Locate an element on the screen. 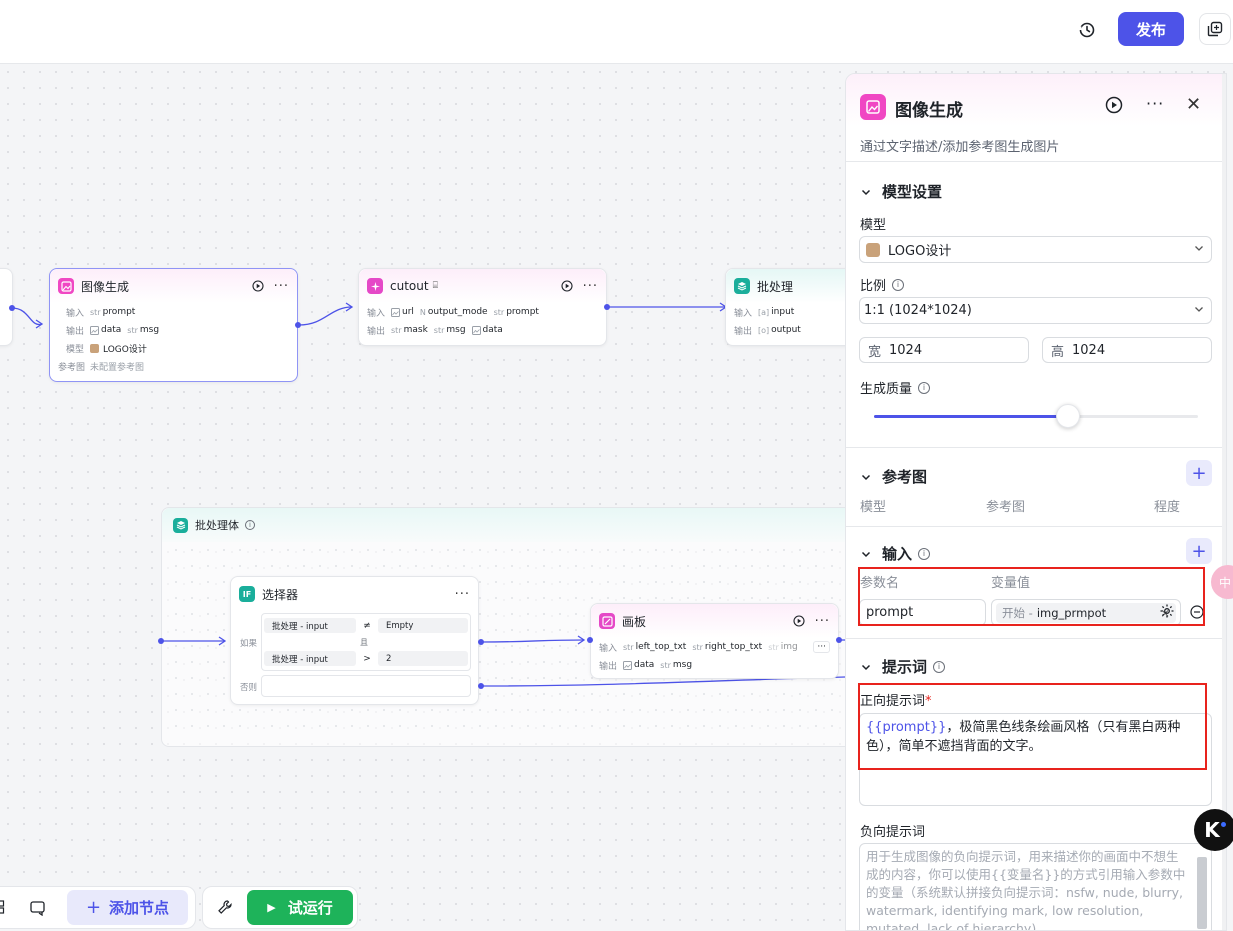  param-prompt: prompt is located at coordinates (119, 312).